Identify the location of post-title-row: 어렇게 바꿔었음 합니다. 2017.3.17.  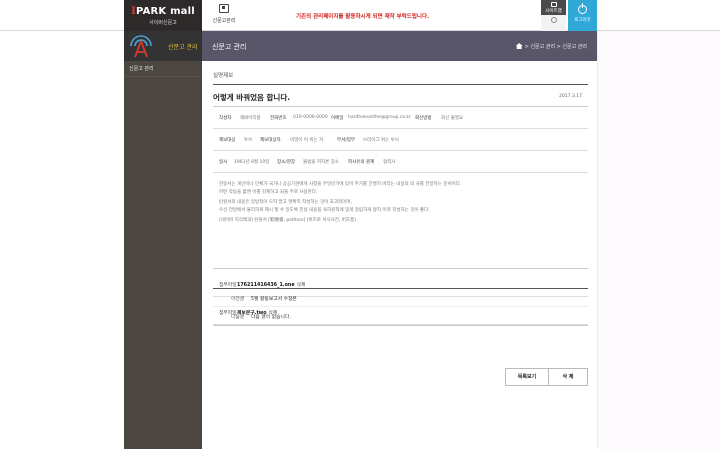
(400, 95).